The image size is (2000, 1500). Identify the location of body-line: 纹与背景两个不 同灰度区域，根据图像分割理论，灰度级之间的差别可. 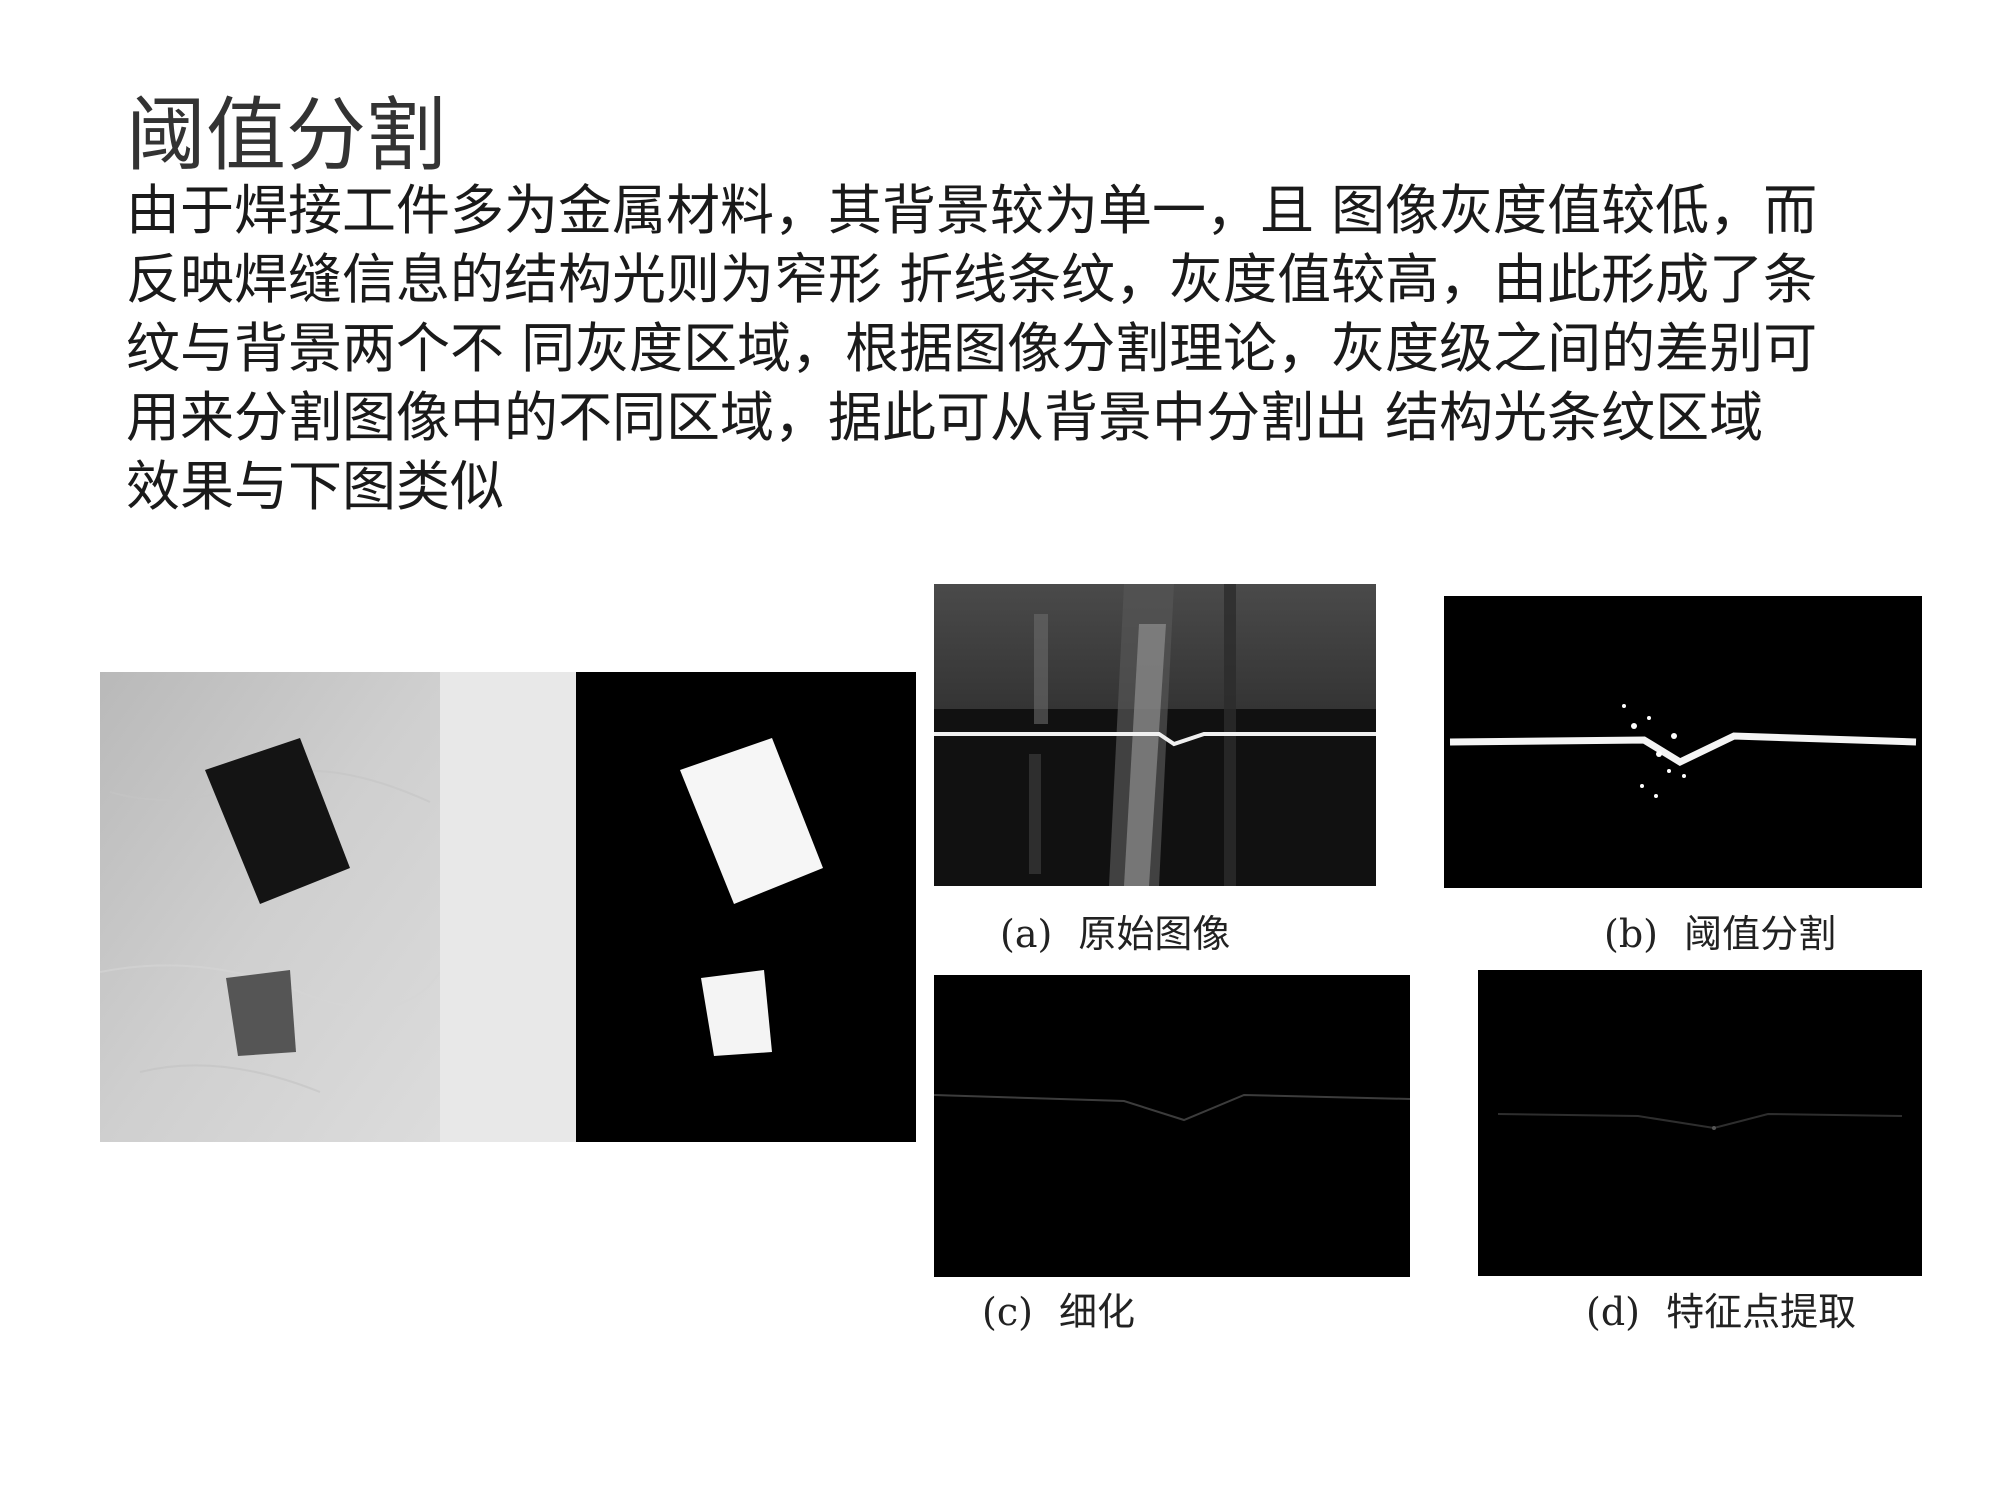
(972, 348).